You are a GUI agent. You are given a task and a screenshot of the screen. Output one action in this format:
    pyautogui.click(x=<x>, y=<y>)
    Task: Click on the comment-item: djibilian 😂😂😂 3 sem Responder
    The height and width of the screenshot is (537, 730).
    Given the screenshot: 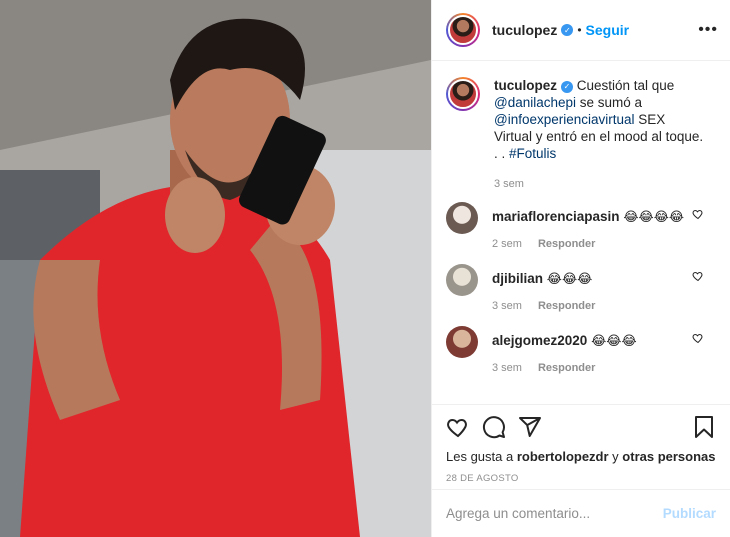 What is the action you would take?
    pyautogui.click(x=581, y=288)
    